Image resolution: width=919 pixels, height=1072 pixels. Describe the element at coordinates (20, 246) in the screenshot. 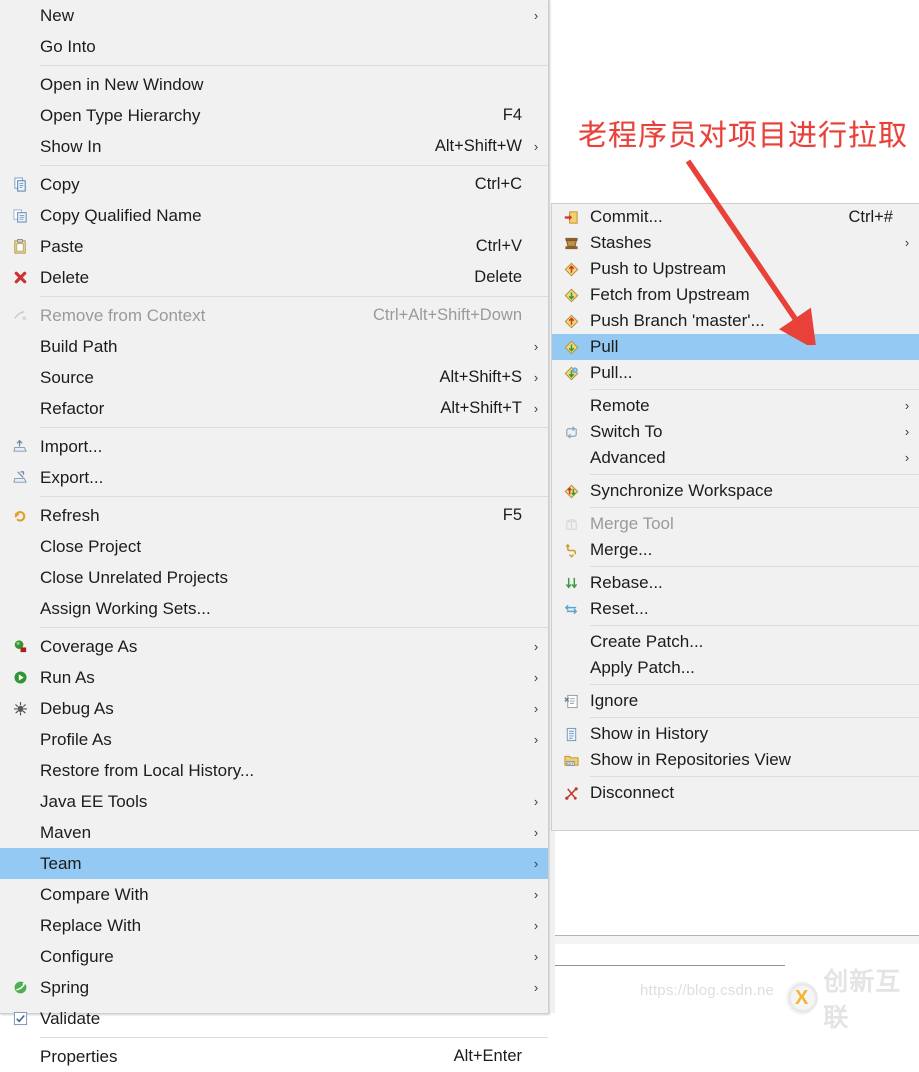

I see `paste-icon` at that location.